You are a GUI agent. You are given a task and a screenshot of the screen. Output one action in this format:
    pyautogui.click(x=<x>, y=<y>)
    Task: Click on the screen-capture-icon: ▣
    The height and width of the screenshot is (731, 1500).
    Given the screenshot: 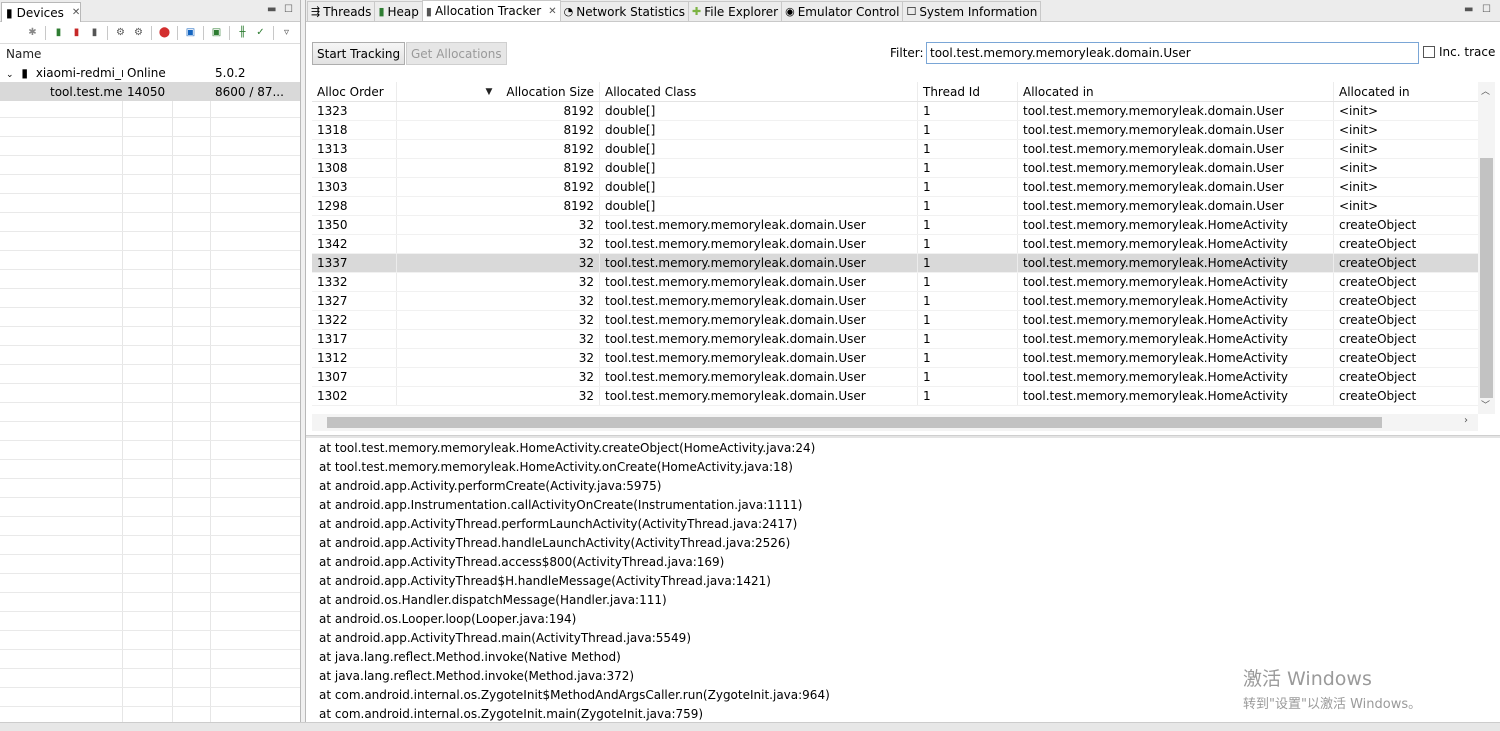 What is the action you would take?
    pyautogui.click(x=190, y=32)
    